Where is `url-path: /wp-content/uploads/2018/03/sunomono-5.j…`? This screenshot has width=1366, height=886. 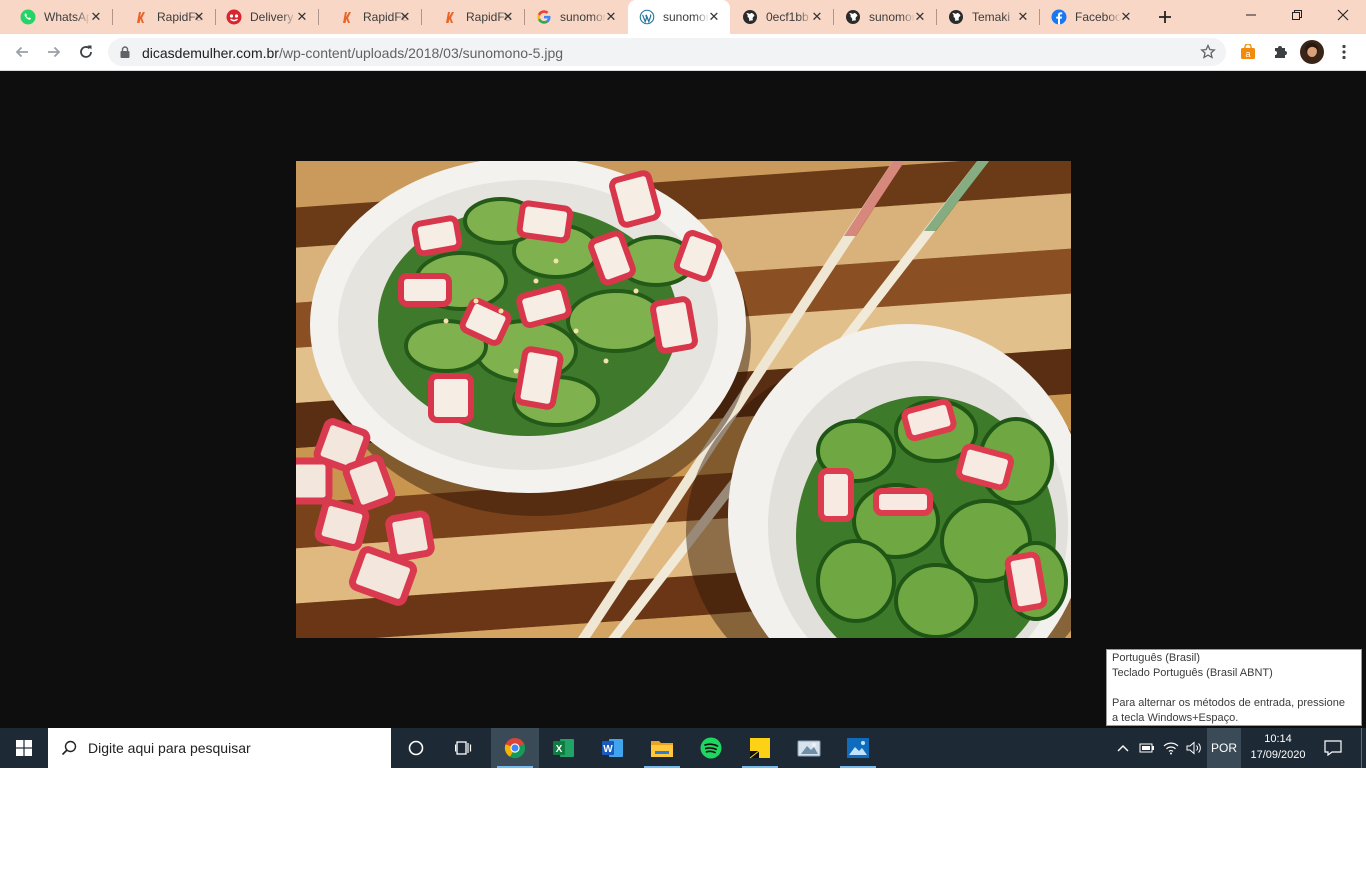 url-path: /wp-content/uploads/2018/03/sunomono-5.j… is located at coordinates (421, 53).